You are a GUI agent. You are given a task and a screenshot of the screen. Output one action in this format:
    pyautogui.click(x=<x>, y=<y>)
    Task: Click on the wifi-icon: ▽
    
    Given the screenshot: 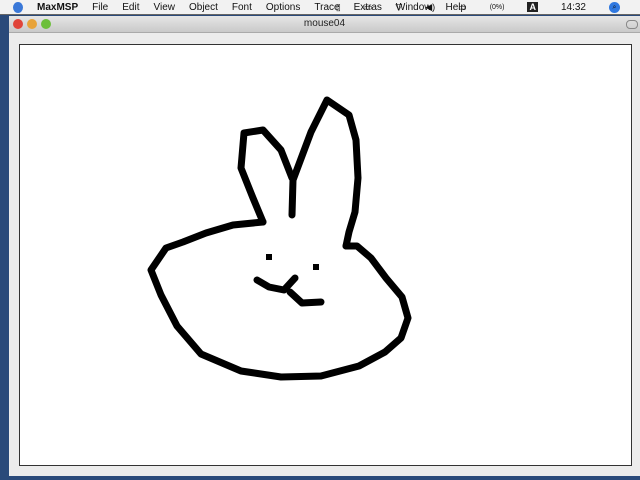 What is the action you would take?
    pyautogui.click(x=398, y=7)
    